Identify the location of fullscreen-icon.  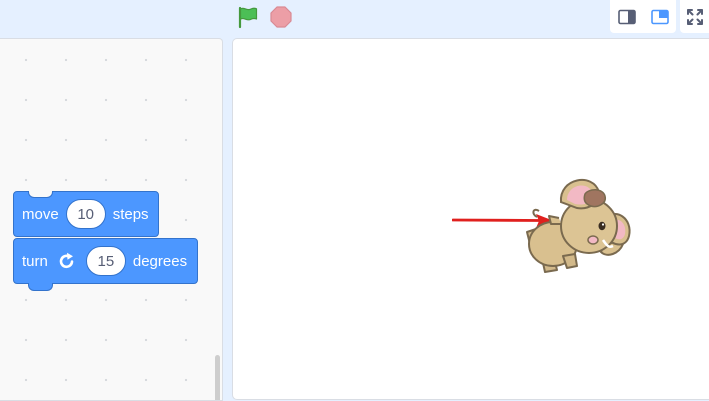
(694, 16).